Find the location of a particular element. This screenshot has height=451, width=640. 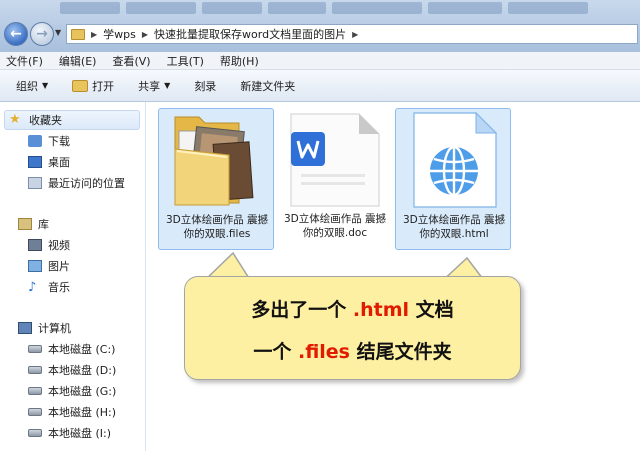

sidebar-item-music: ♪ 音乐 is located at coordinates (49, 287).